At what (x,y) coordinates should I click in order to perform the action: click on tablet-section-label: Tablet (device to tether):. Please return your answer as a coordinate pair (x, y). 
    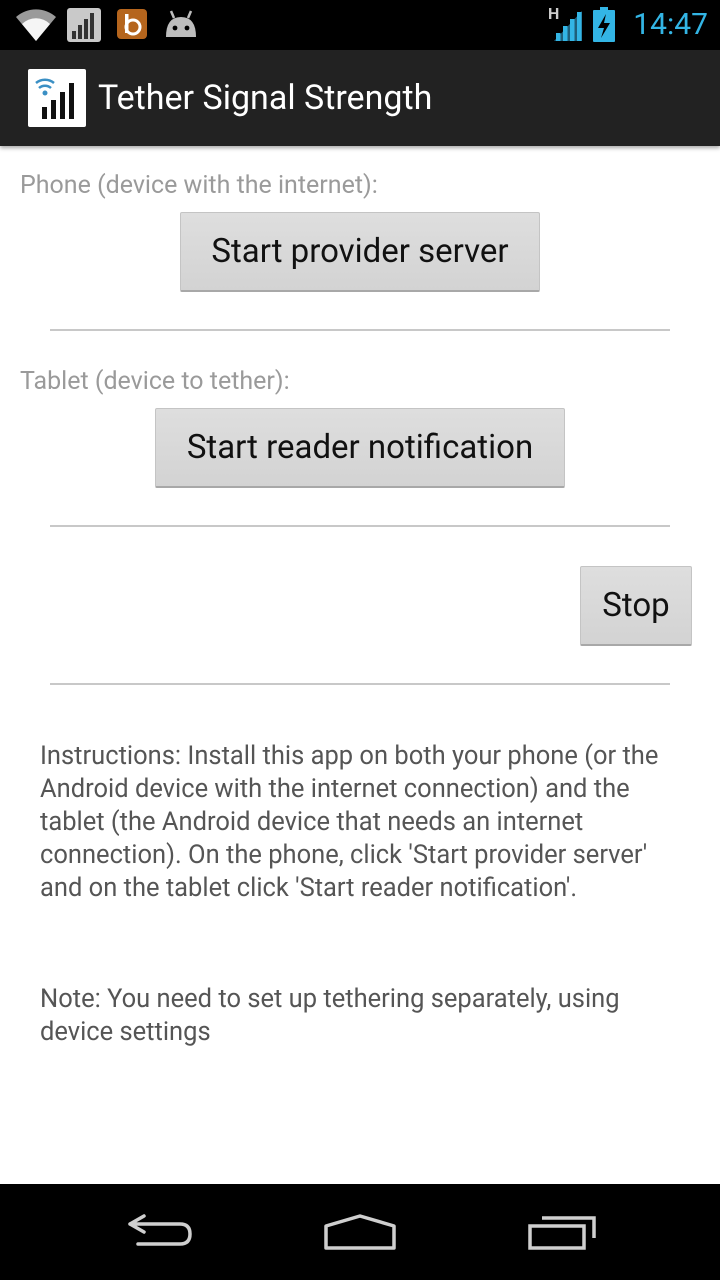
    Looking at the image, I should click on (155, 381).